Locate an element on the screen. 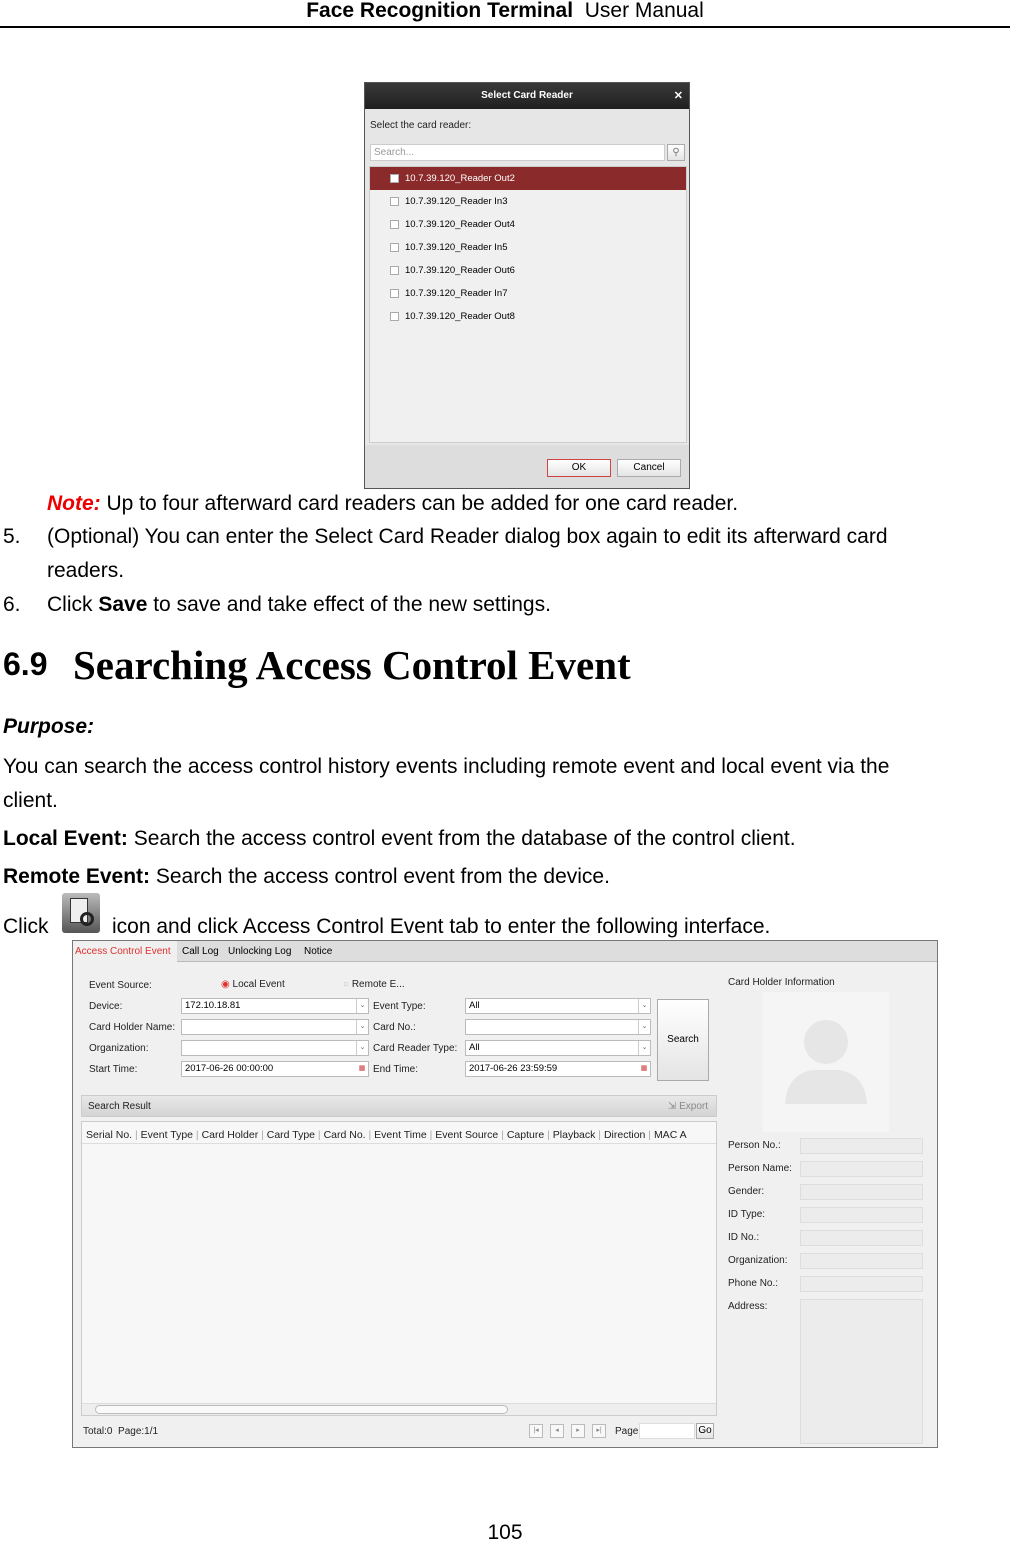 This screenshot has height=1545, width=1010. card-holder-select: ⌄ is located at coordinates (275, 1027).